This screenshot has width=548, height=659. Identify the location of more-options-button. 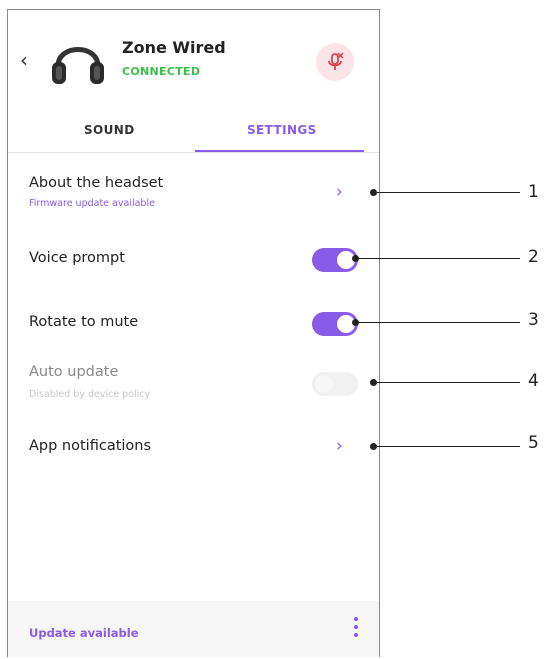
(356, 627).